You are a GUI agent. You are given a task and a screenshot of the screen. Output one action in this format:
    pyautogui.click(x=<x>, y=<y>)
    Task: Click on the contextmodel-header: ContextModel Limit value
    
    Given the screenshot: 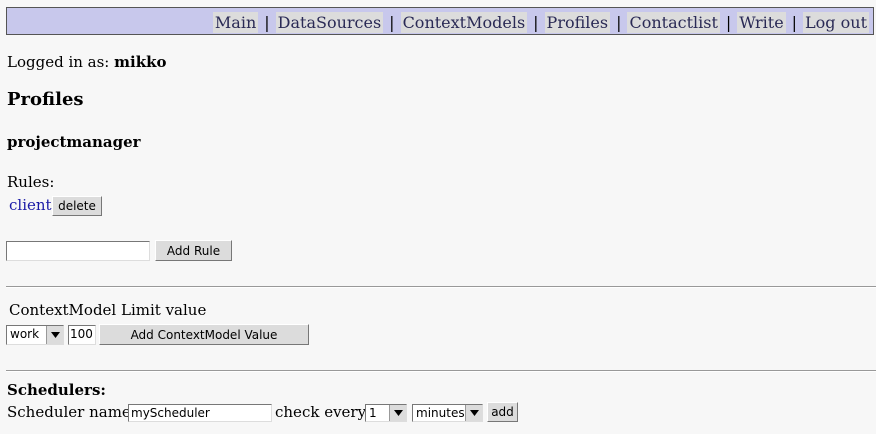 What is the action you would take?
    pyautogui.click(x=108, y=310)
    